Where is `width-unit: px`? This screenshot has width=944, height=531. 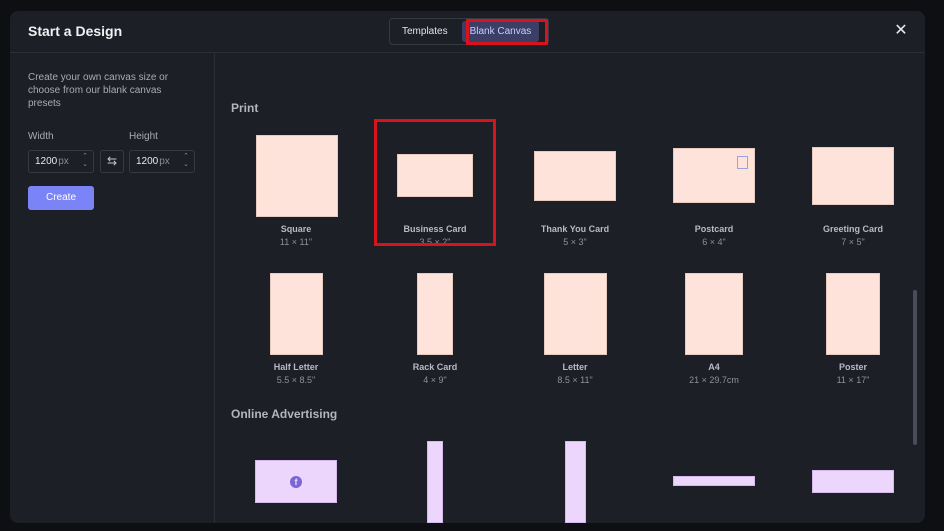
width-unit: px is located at coordinates (63, 161).